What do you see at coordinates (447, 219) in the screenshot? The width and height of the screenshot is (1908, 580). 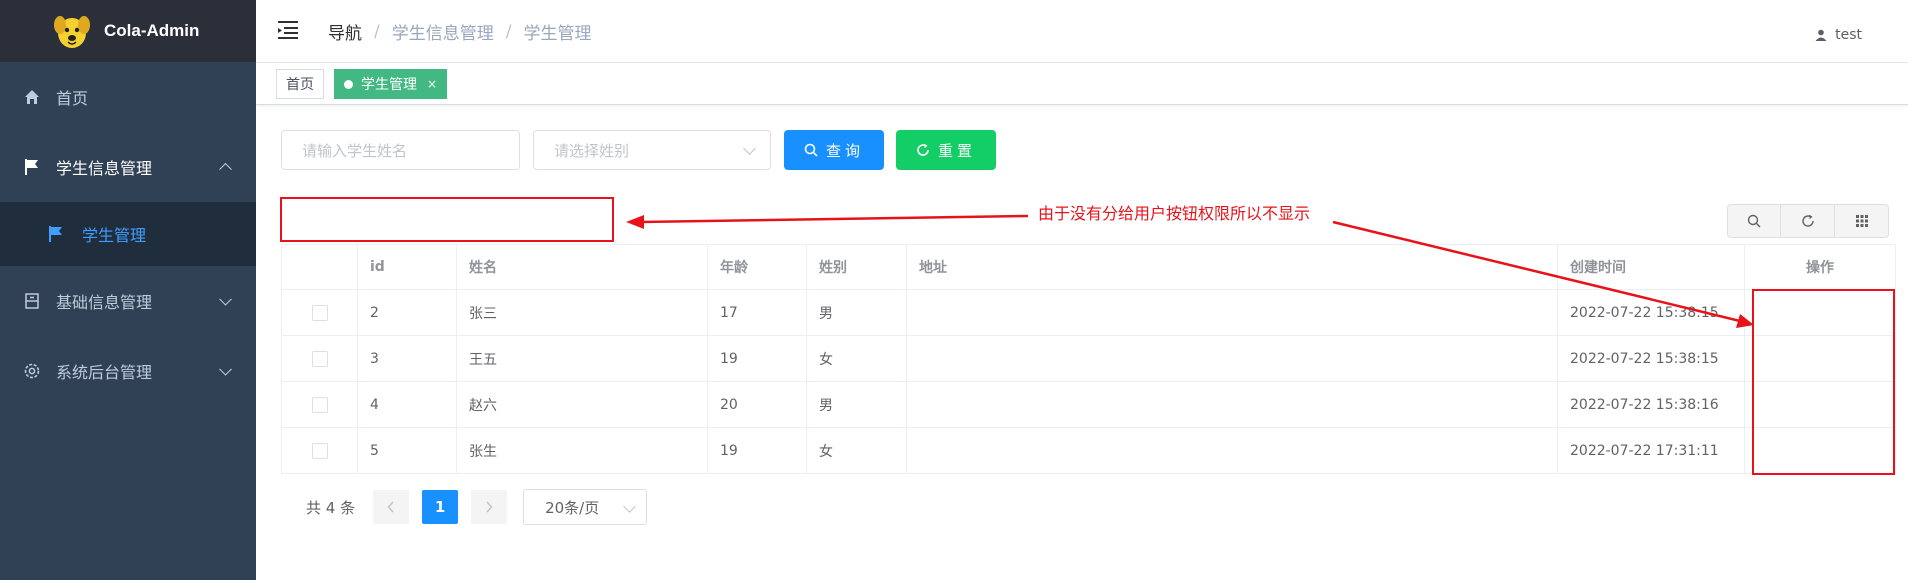 I see `annotation-box-buttons` at bounding box center [447, 219].